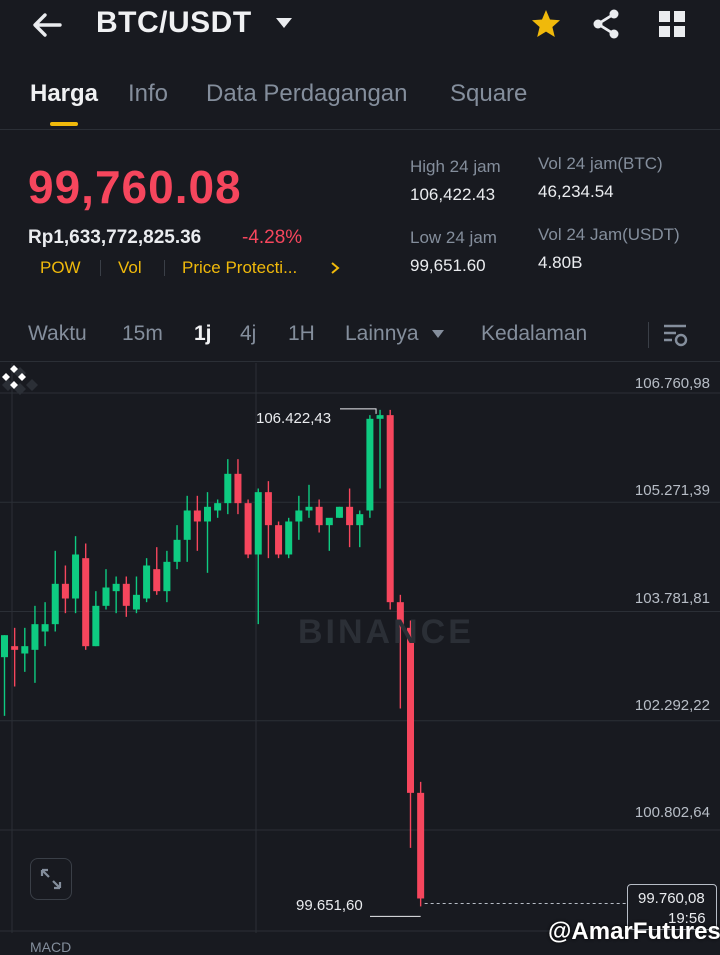 The height and width of the screenshot is (955, 720). I want to click on y-axis-label: 100.802,64, so click(672, 812).